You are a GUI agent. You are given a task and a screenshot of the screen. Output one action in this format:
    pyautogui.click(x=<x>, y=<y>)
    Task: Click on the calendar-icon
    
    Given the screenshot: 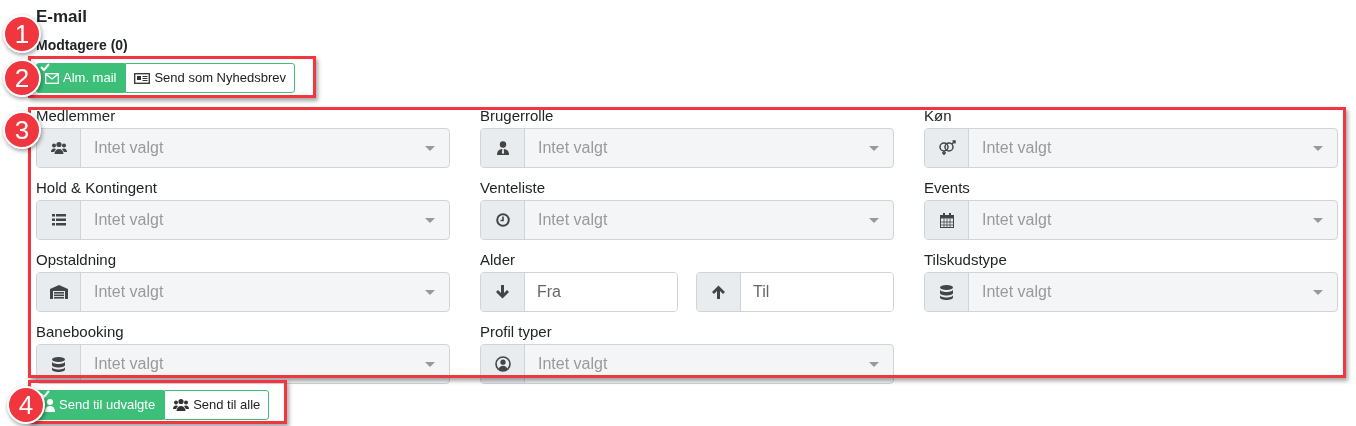 What is the action you would take?
    pyautogui.click(x=946, y=220)
    